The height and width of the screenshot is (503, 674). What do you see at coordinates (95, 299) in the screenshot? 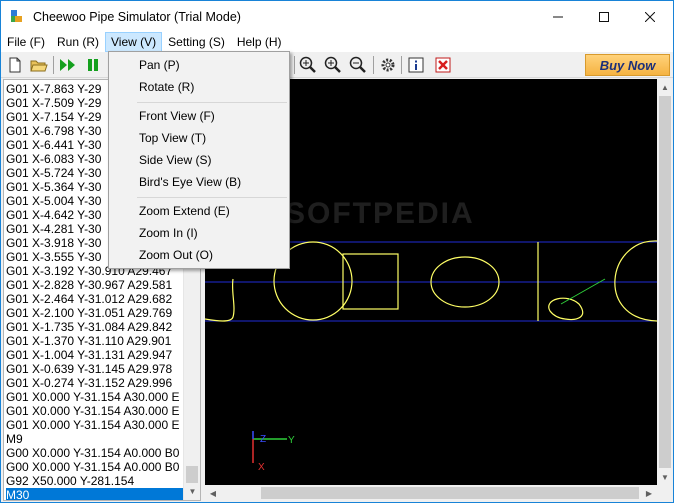
I see `gcode-line: G01 X-2.464 Y-31.012 A29.682` at bounding box center [95, 299].